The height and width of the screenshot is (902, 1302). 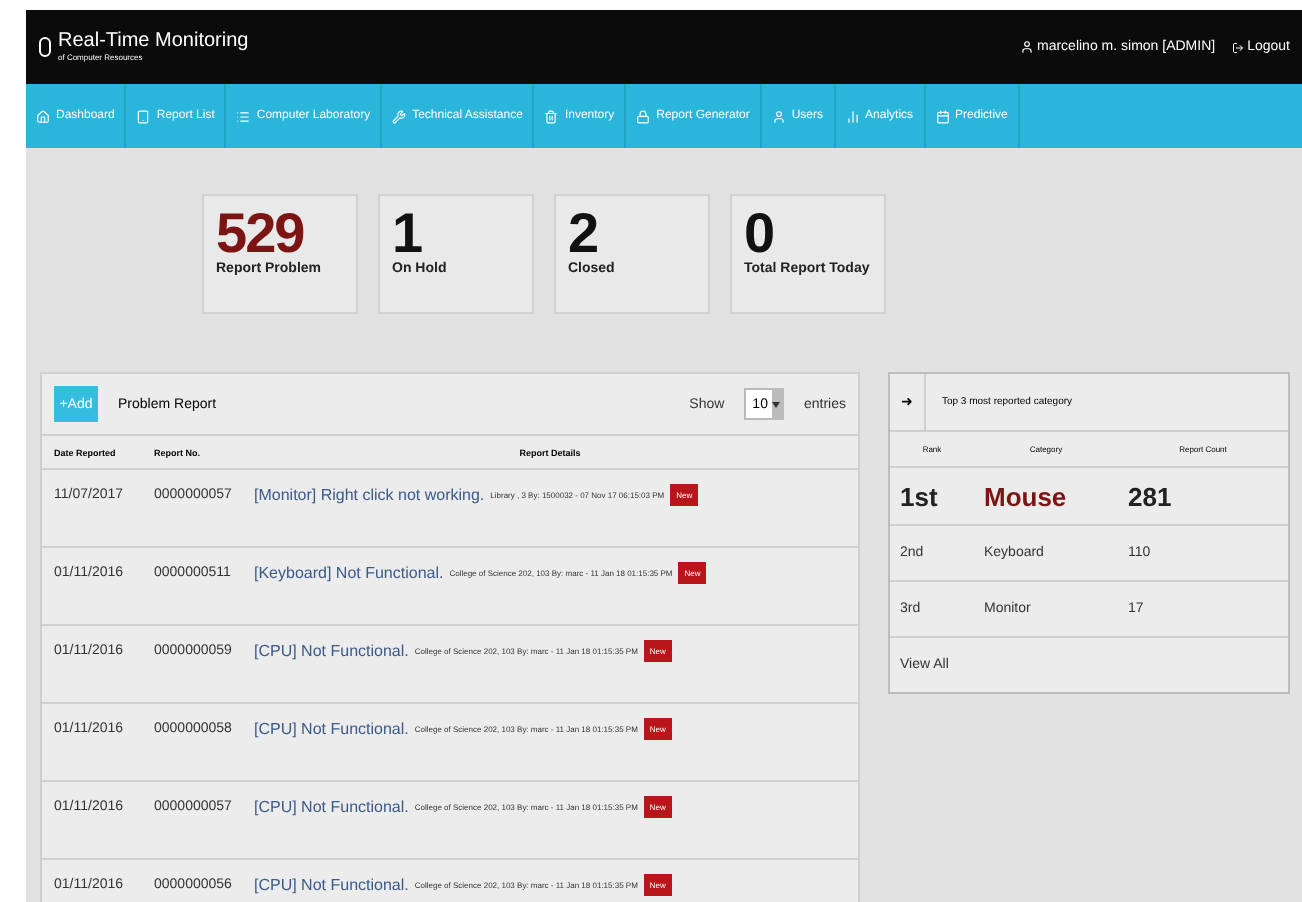 What do you see at coordinates (407, 233) in the screenshot?
I see `stat-value: 1` at bounding box center [407, 233].